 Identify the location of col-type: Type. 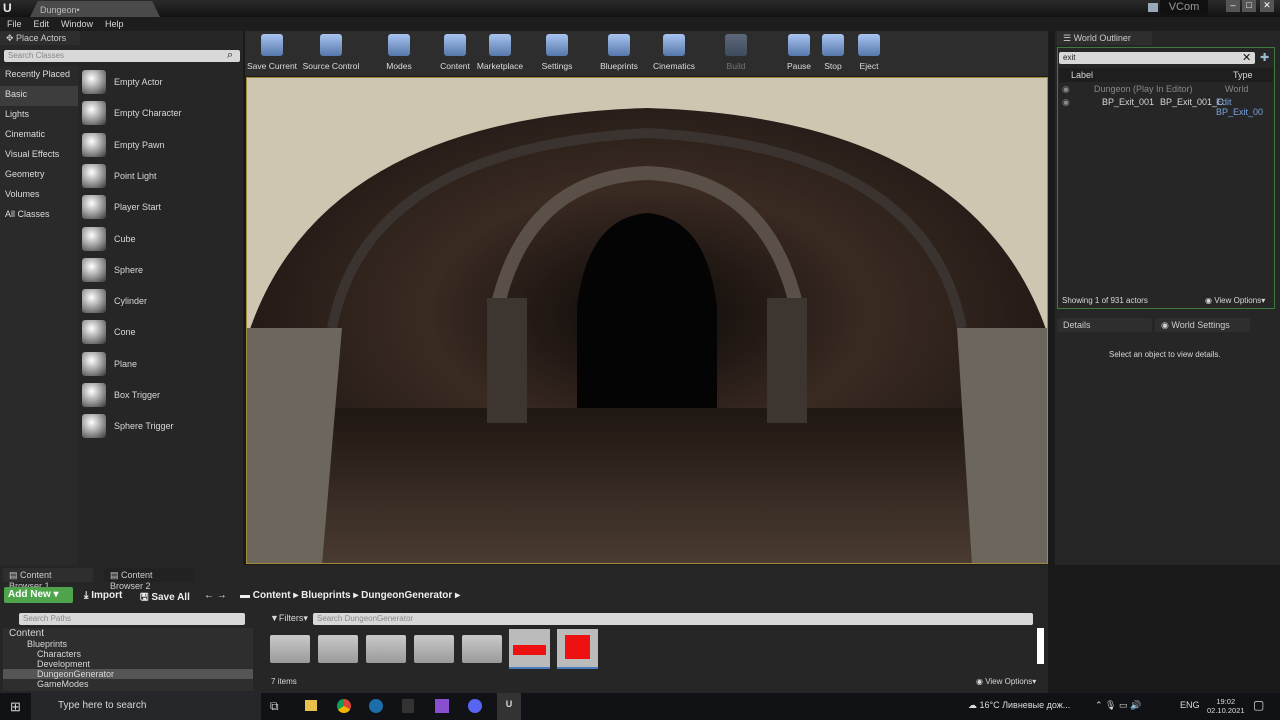
(1243, 75).